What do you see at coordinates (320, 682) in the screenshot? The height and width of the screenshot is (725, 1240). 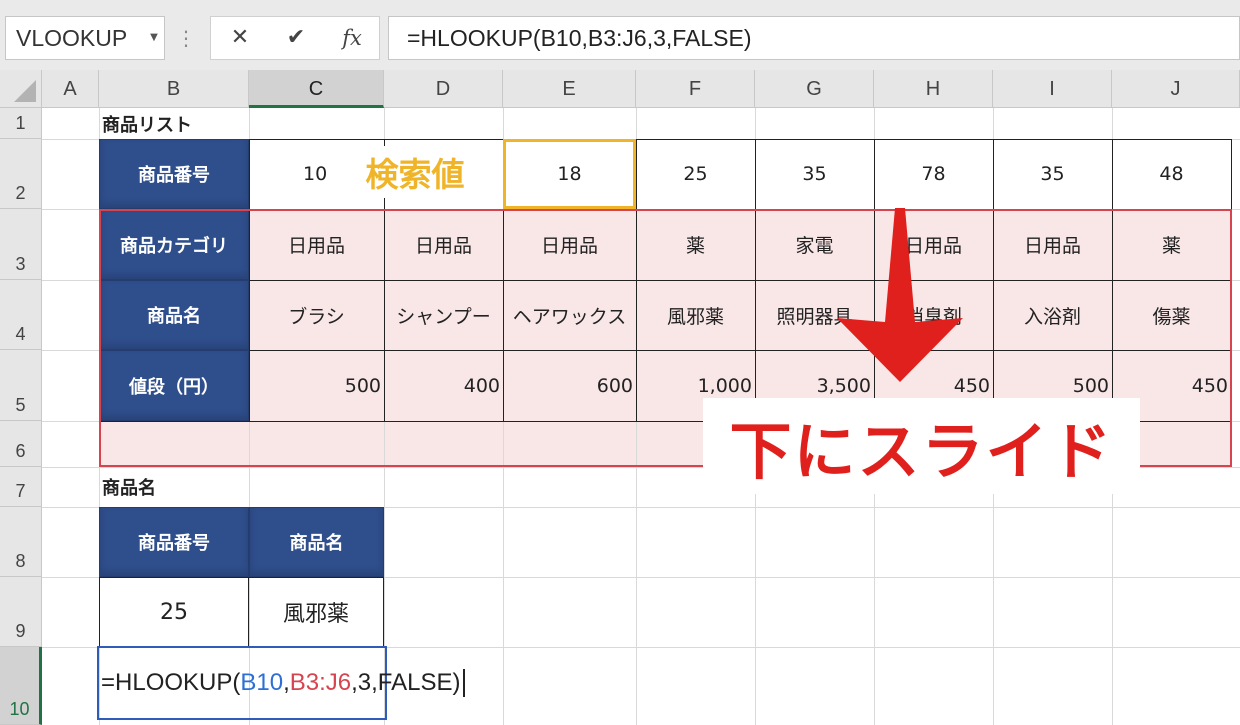 I see `formula-ref-range: B3:J6` at bounding box center [320, 682].